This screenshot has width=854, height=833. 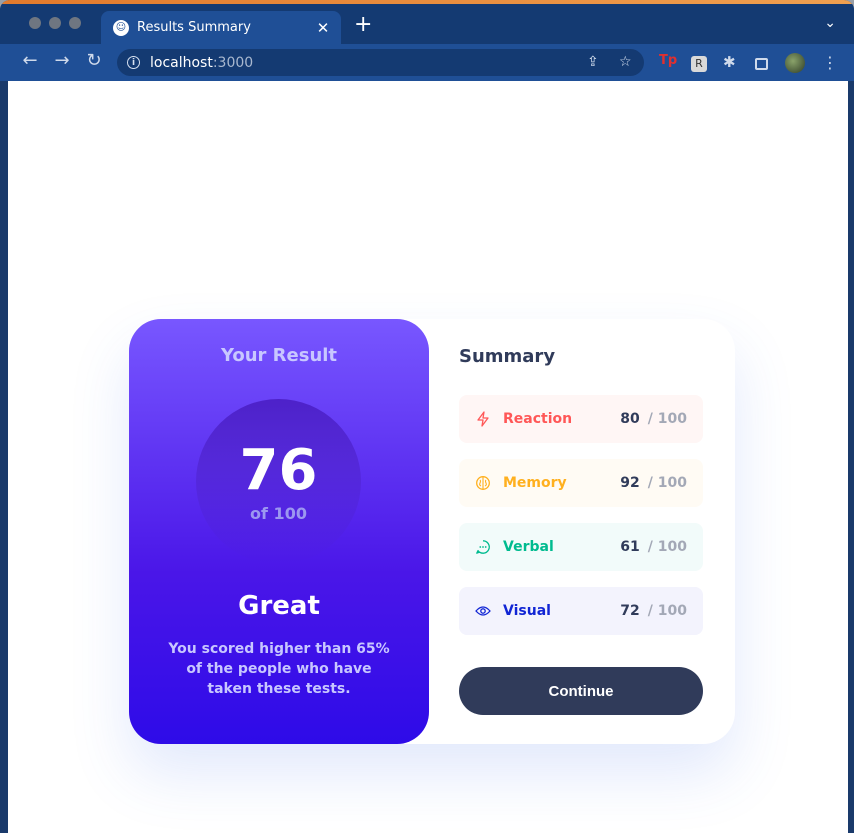 I want to click on summary-item-visual: Visual 72 / 100, so click(x=581, y=611).